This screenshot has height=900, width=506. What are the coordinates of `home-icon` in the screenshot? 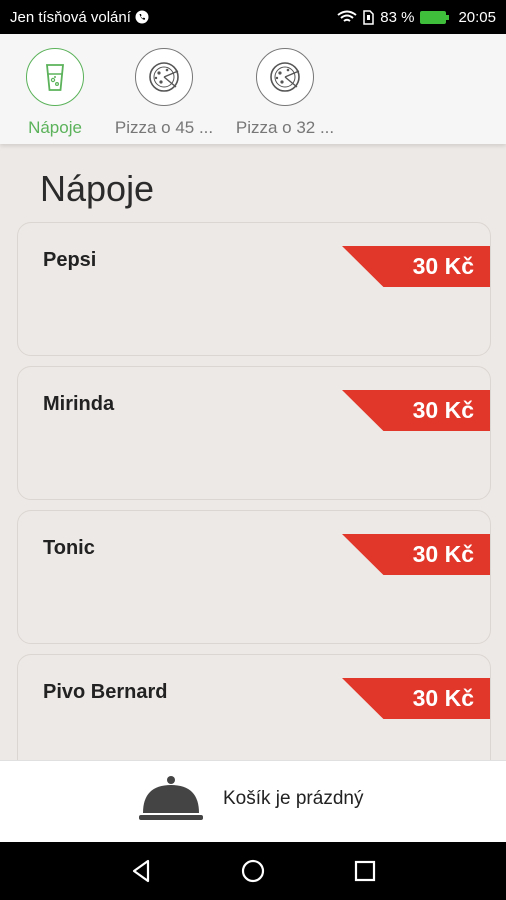 It's located at (253, 871).